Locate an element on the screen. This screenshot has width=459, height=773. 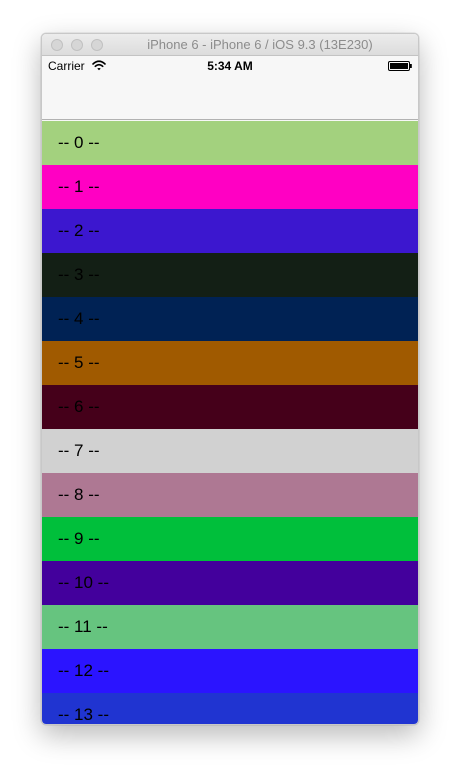
window-titlebar: iPhone 6 - iPhone 6 / iOS 9.3 (13E230) is located at coordinates (230, 45).